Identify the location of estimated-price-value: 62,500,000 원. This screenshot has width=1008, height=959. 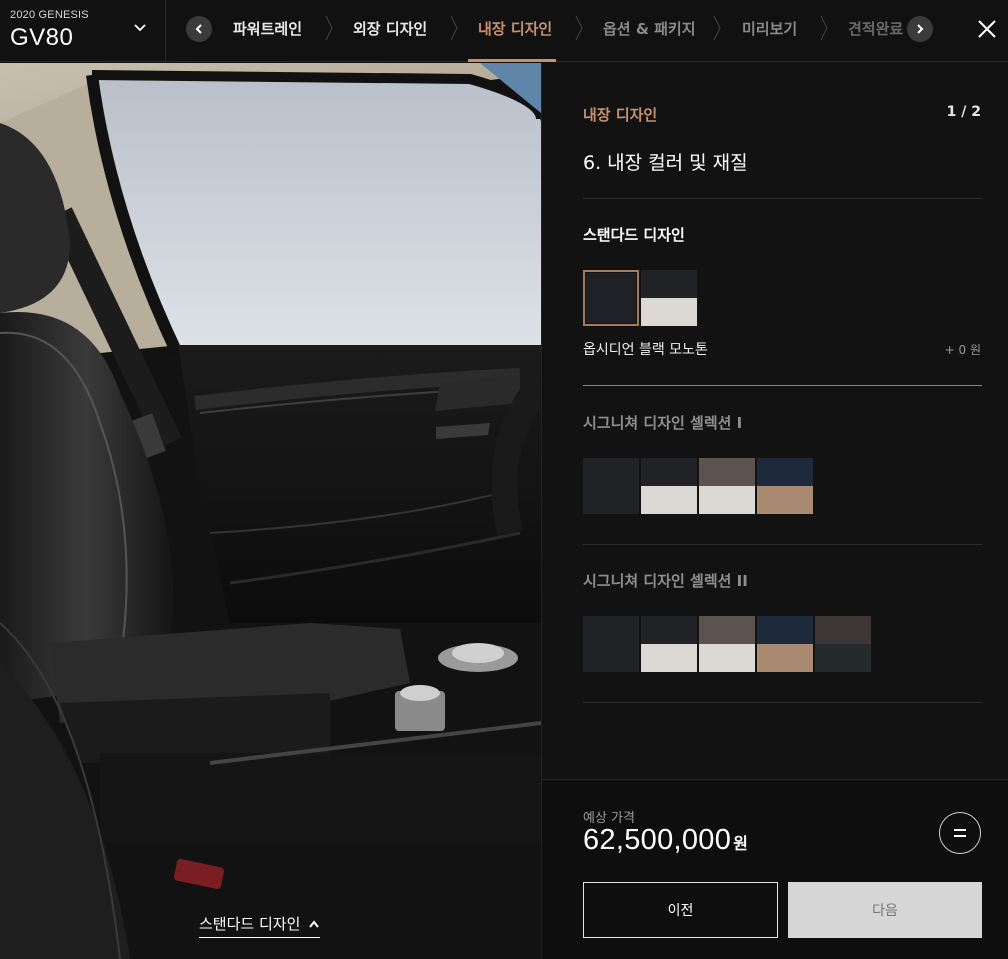
(665, 840).